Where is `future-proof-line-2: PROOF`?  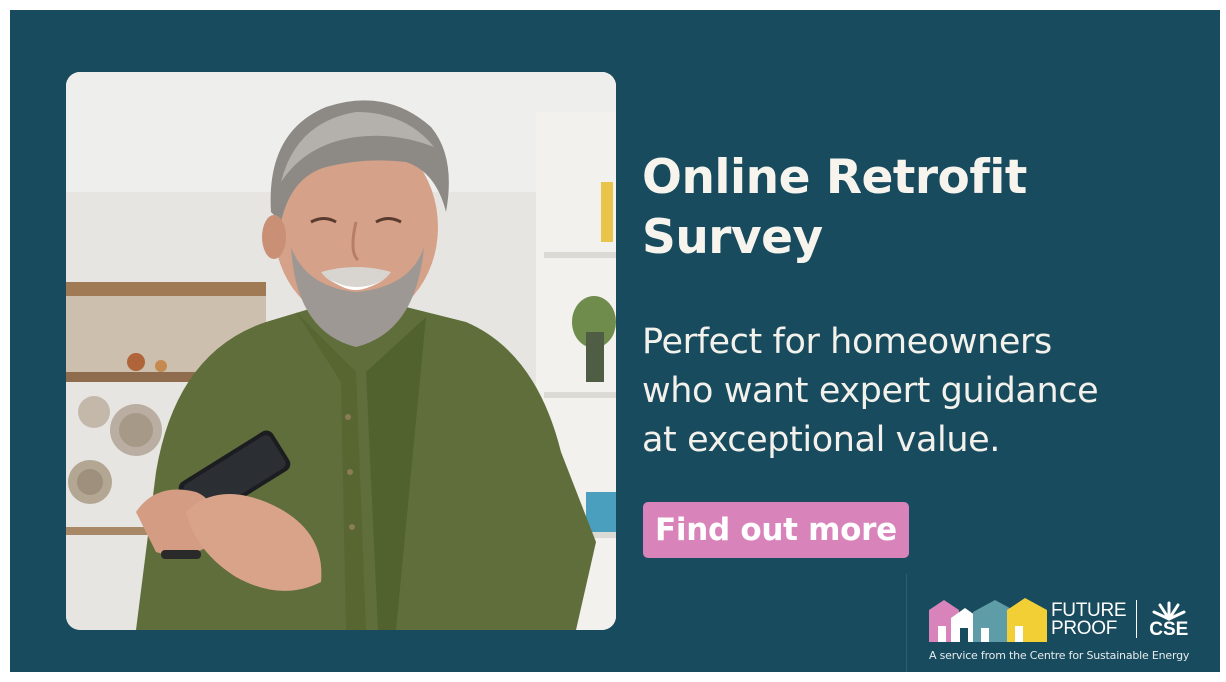 future-proof-line-2: PROOF is located at coordinates (1084, 628).